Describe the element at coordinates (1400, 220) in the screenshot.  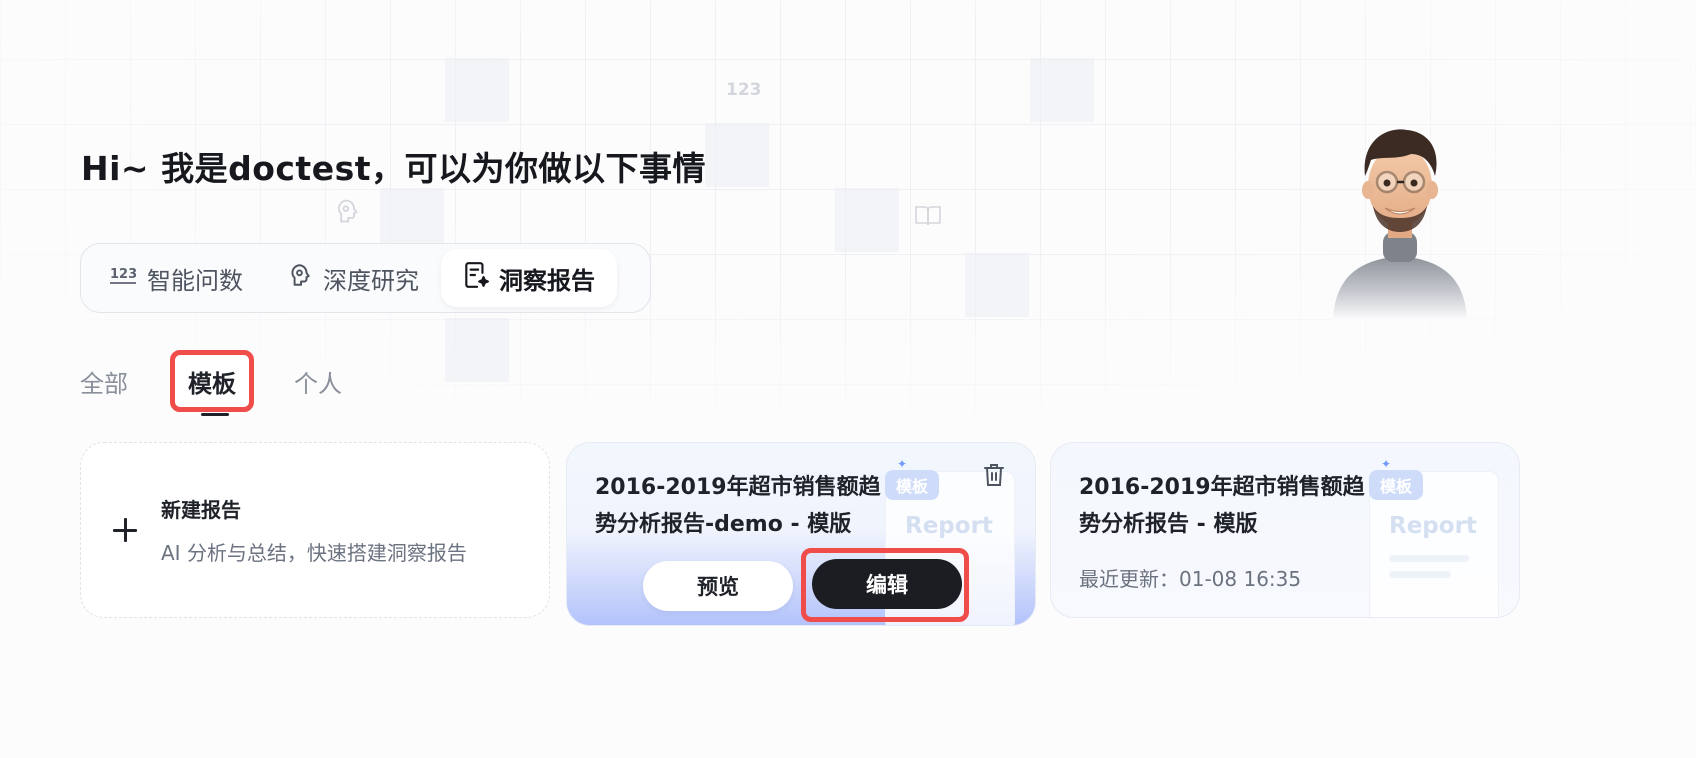
I see `assistant-avatar` at that location.